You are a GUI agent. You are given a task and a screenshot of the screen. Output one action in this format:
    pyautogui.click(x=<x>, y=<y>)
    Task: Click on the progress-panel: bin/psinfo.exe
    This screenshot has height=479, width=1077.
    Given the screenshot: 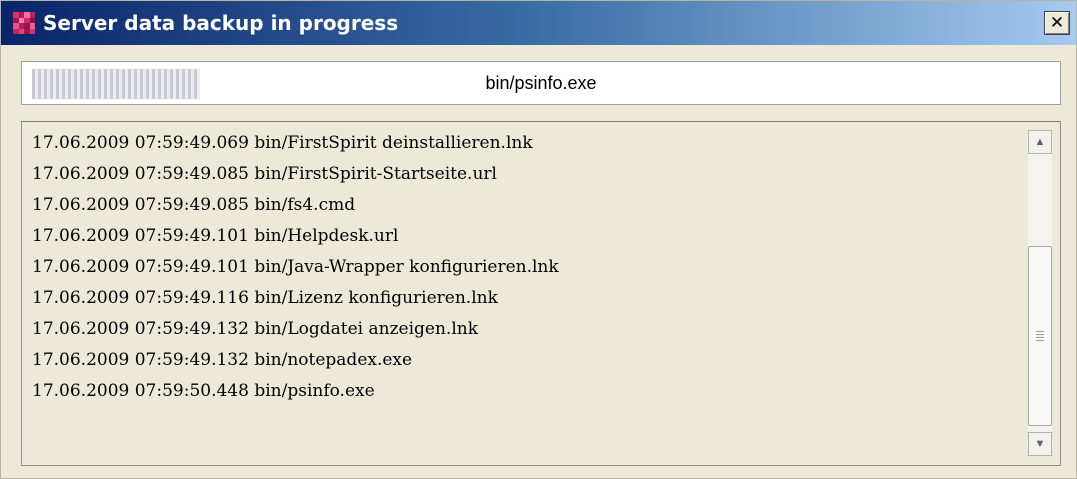 What is the action you would take?
    pyautogui.click(x=541, y=83)
    